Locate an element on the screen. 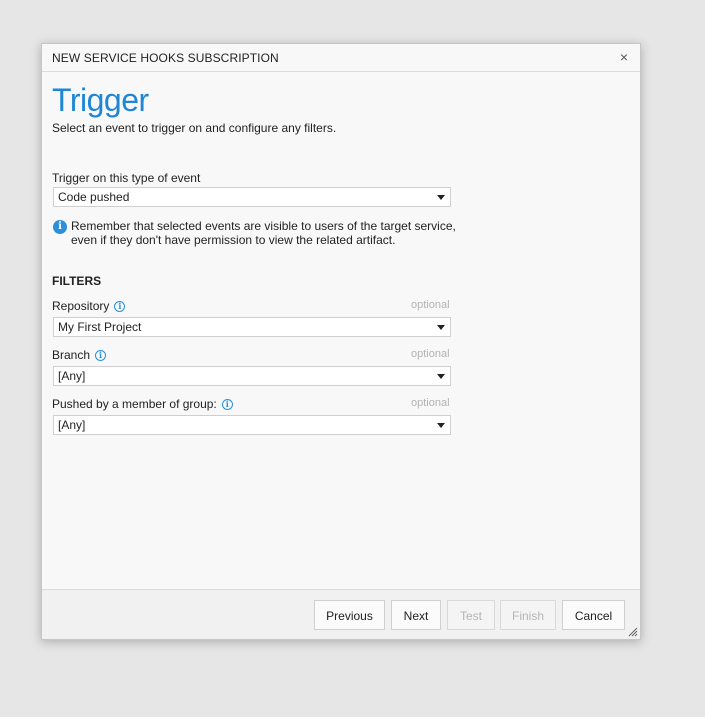 Image resolution: width=705 pixels, height=717 pixels. pushed-by-group-optional-hint: optional is located at coordinates (430, 403).